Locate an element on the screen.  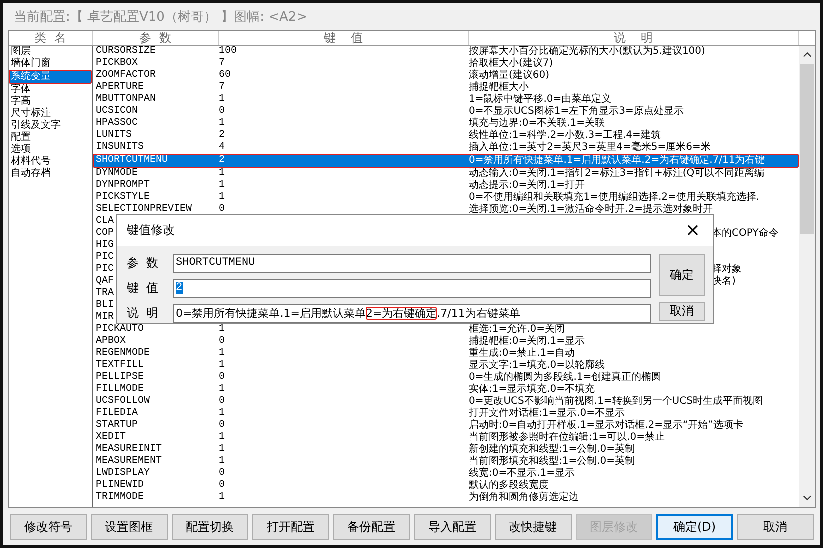
param-value: 4 is located at coordinates (222, 148).